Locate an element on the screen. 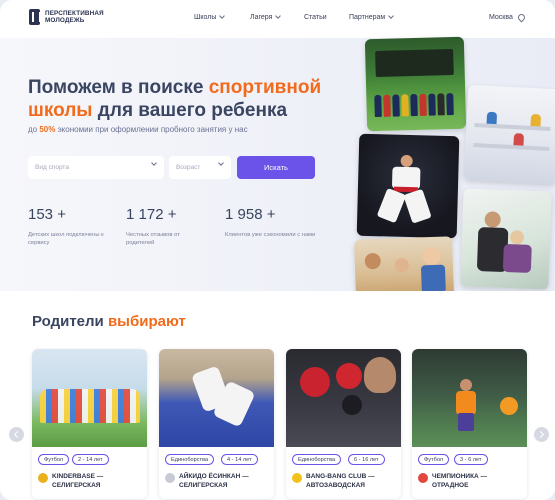  hero-title-accent1: спортивной is located at coordinates (265, 87).